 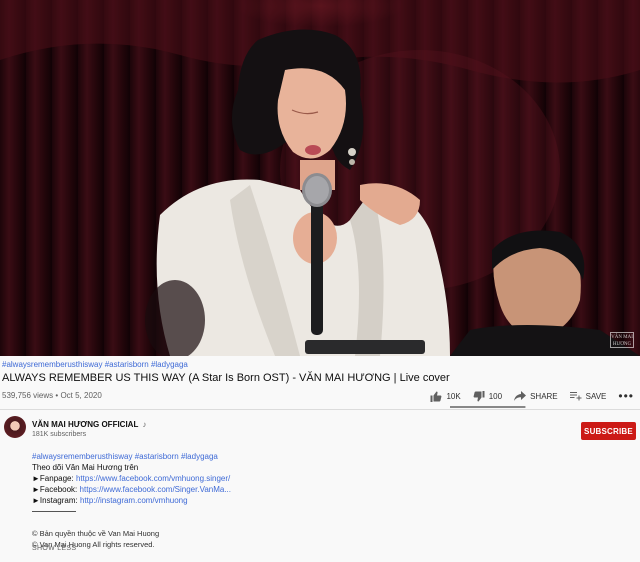 What do you see at coordinates (608, 431) in the screenshot?
I see `subscribe-button: SUBSCRIBE` at bounding box center [608, 431].